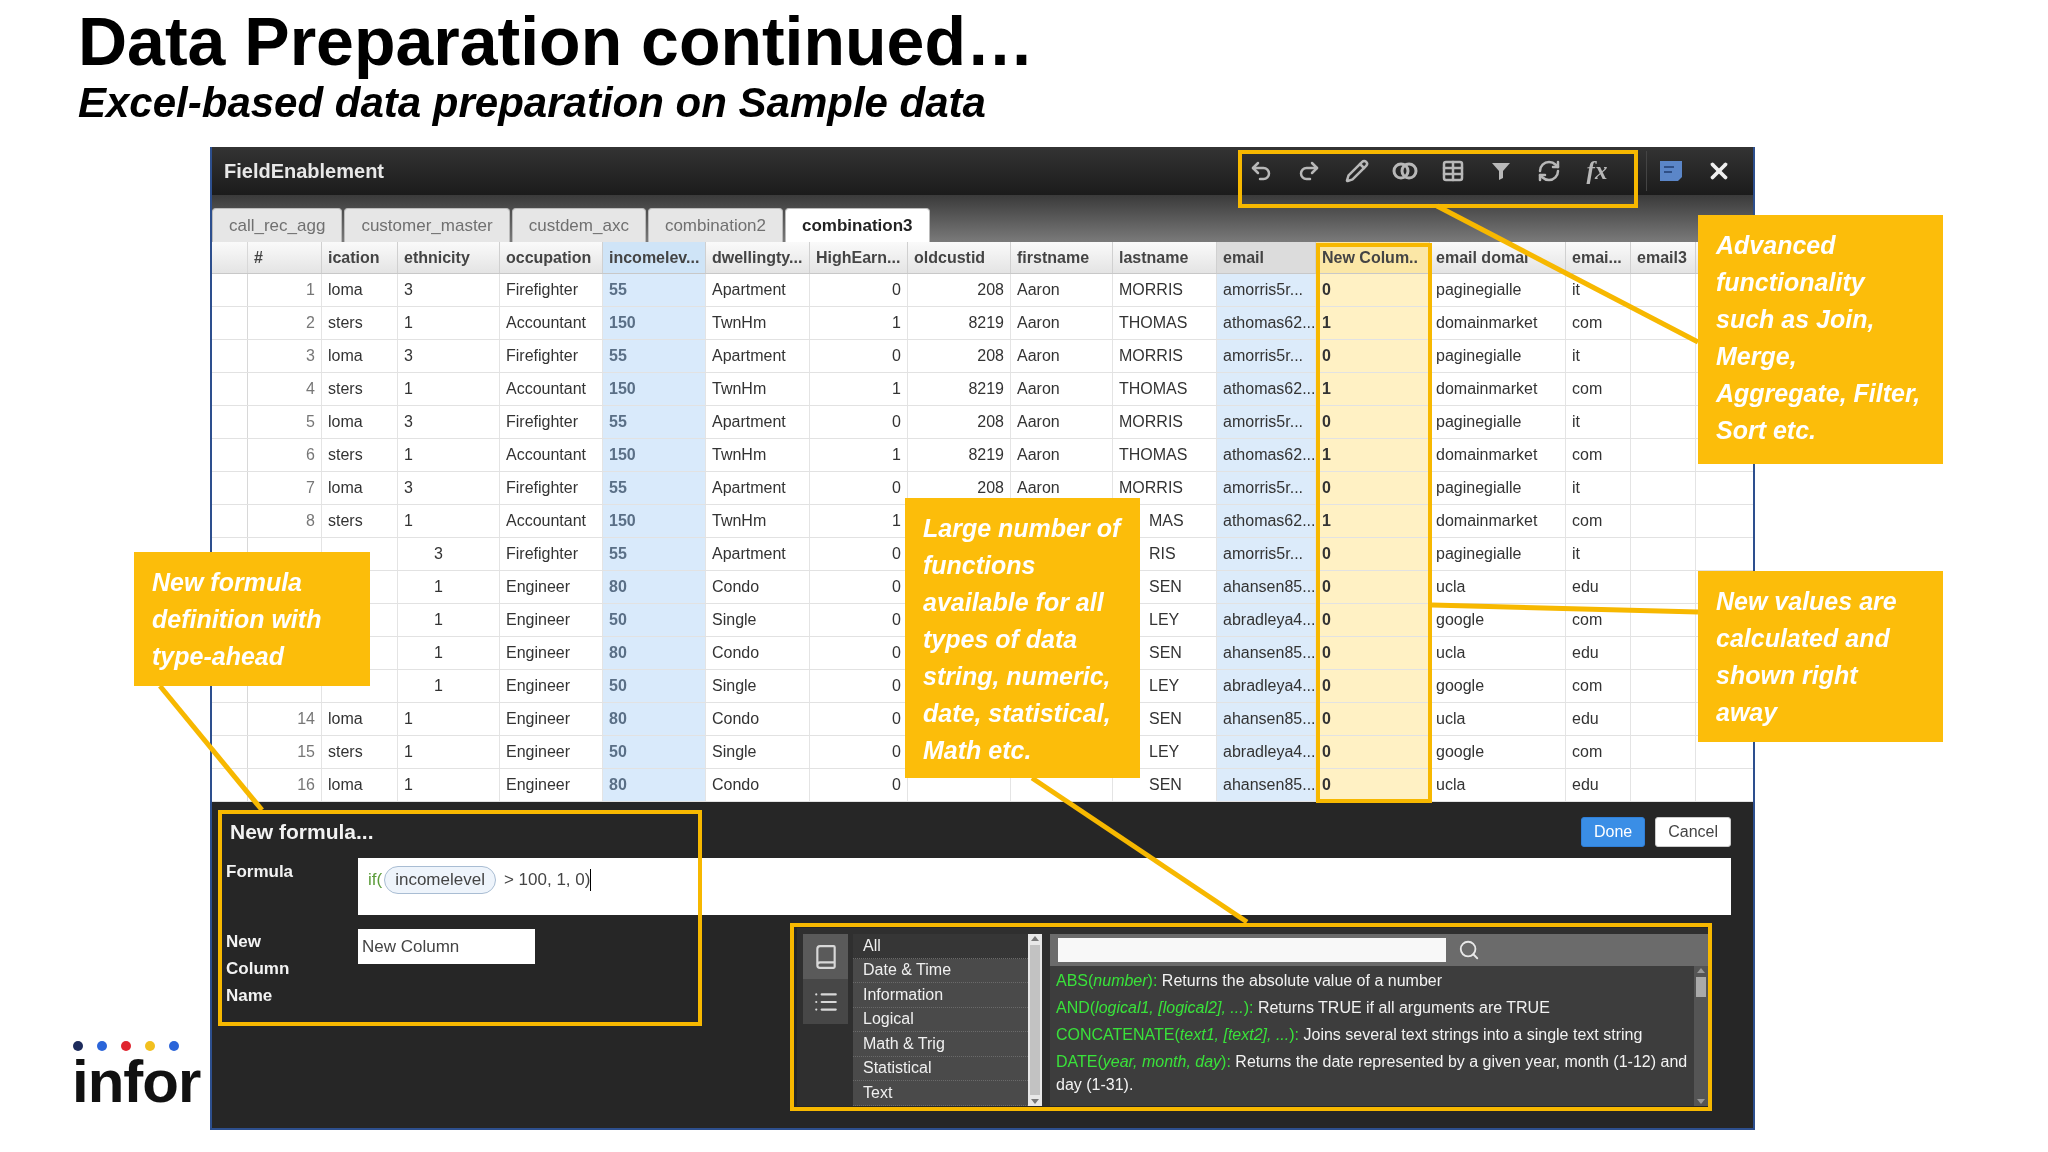  I want to click on table-cell: TwnHm, so click(758, 389).